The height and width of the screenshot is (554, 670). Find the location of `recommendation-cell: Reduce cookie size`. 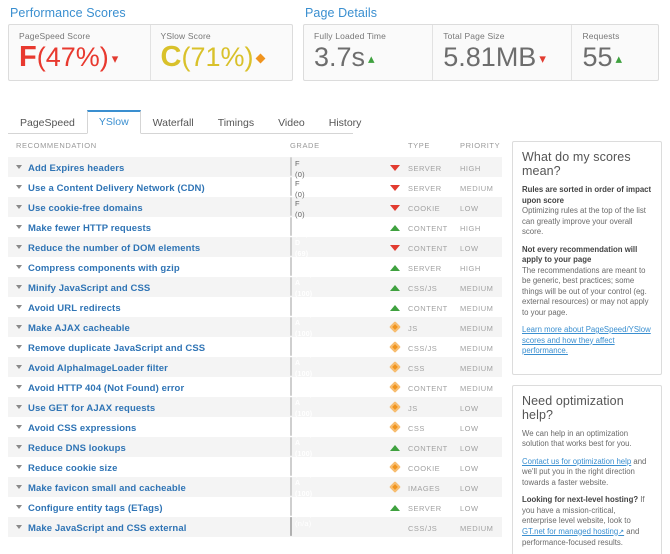

recommendation-cell: Reduce cookie size is located at coordinates (149, 467).